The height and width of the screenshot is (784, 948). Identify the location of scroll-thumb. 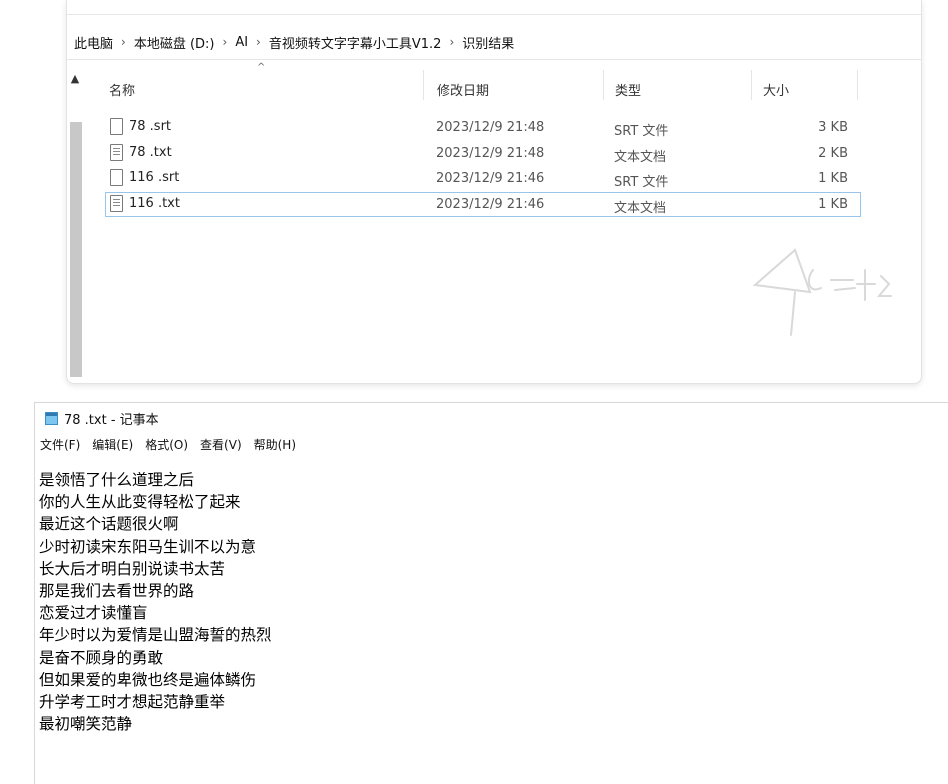
(76, 249).